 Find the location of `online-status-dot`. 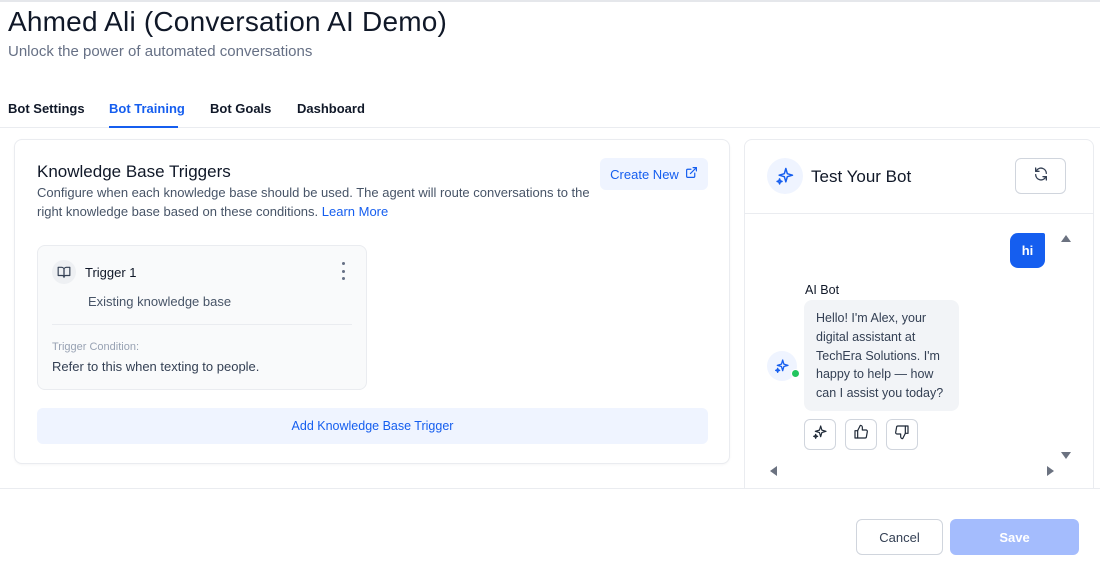

online-status-dot is located at coordinates (795, 373).